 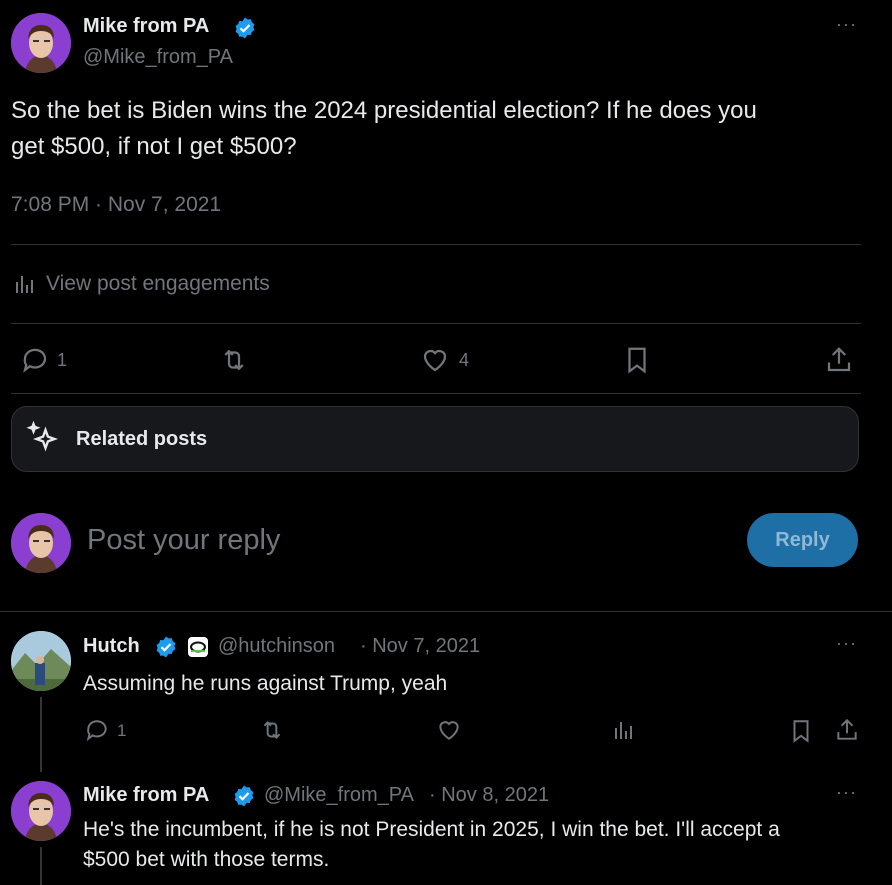 I want to click on related-posts-card: Related posts, so click(x=435, y=439).